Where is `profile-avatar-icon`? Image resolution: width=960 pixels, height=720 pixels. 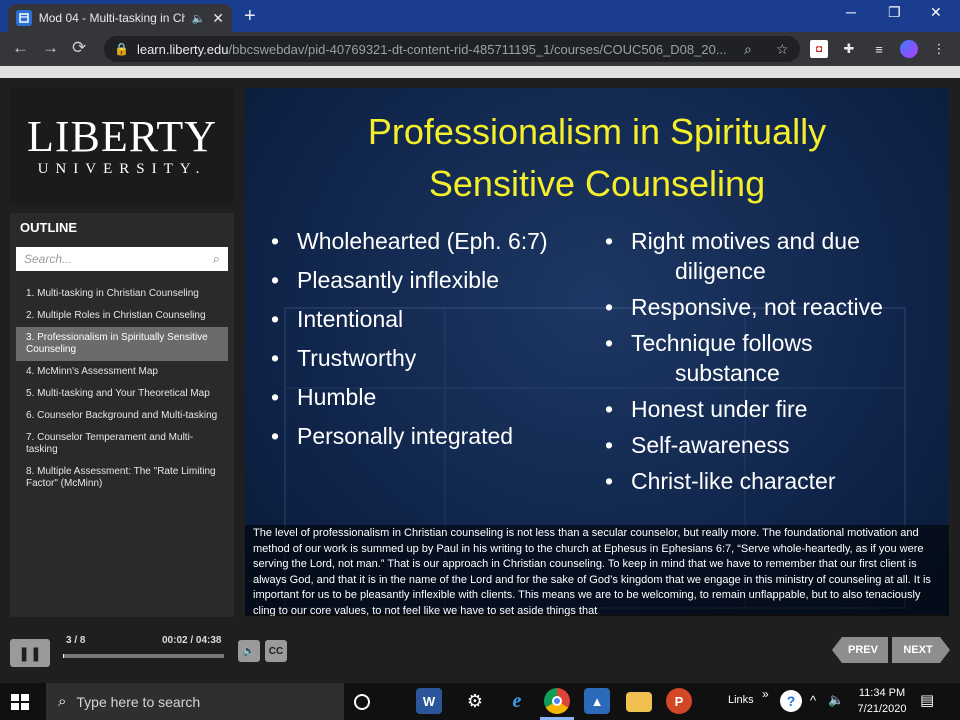 profile-avatar-icon is located at coordinates (909, 49).